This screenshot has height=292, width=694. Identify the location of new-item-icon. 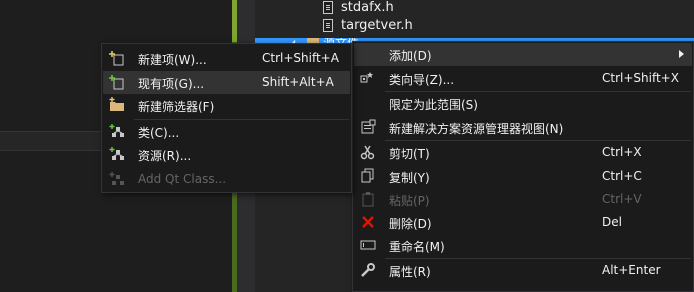
(116, 58).